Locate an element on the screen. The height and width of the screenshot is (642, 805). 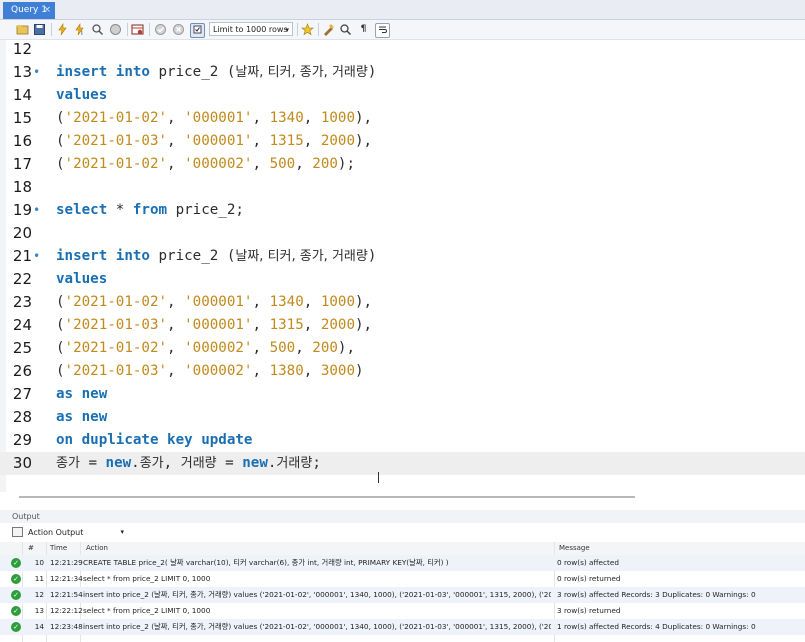
save-icon is located at coordinates (39, 29).